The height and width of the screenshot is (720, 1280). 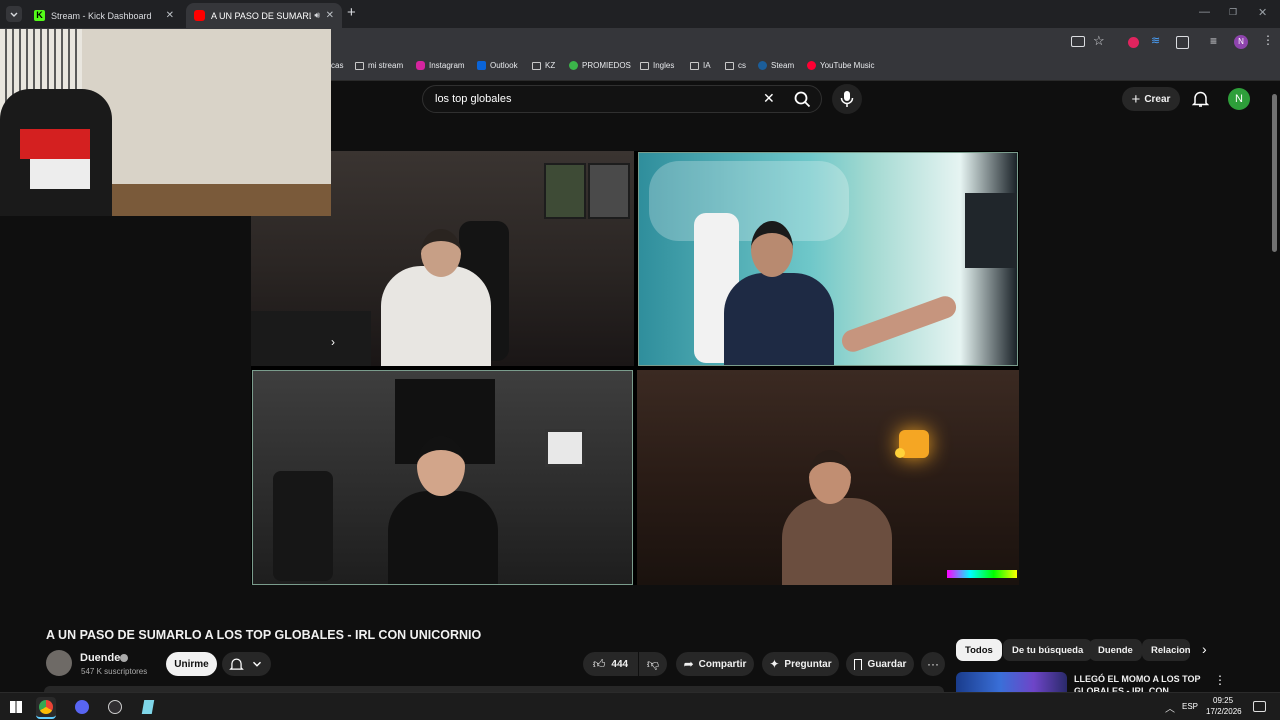 What do you see at coordinates (800, 664) in the screenshot?
I see `ask-button: ✦ Preguntar` at bounding box center [800, 664].